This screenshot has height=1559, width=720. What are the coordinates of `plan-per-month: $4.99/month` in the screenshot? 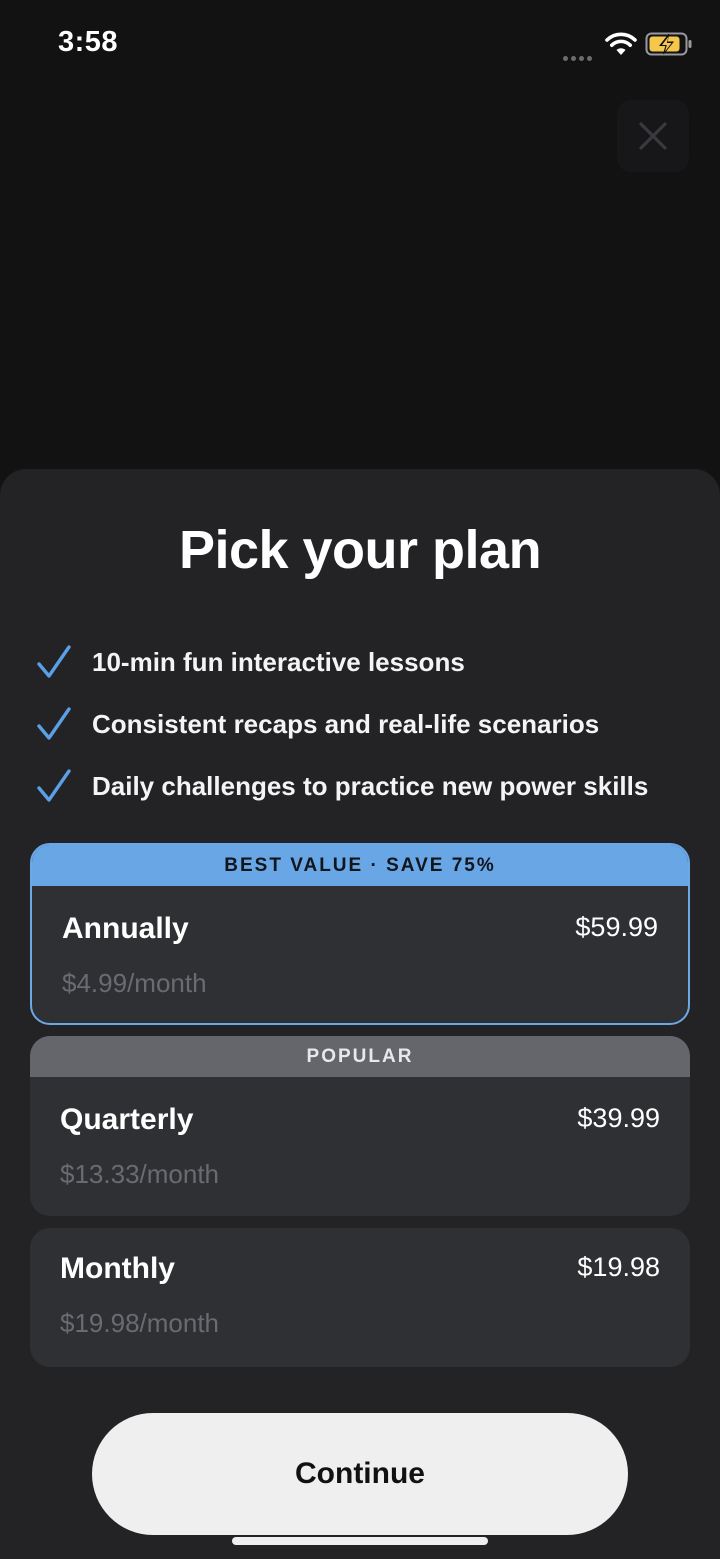 It's located at (134, 983).